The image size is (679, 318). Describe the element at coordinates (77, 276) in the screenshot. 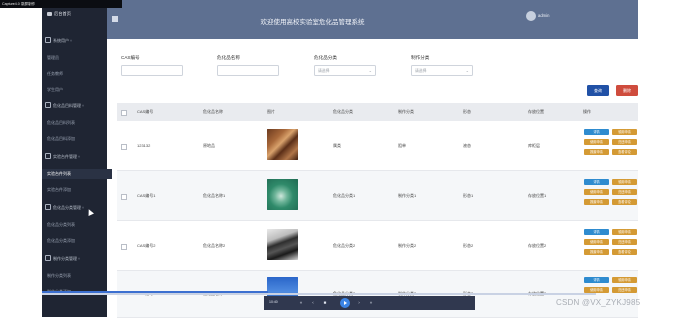

I see `sidebar-item-make-categories-list: 制作分类列表` at that location.